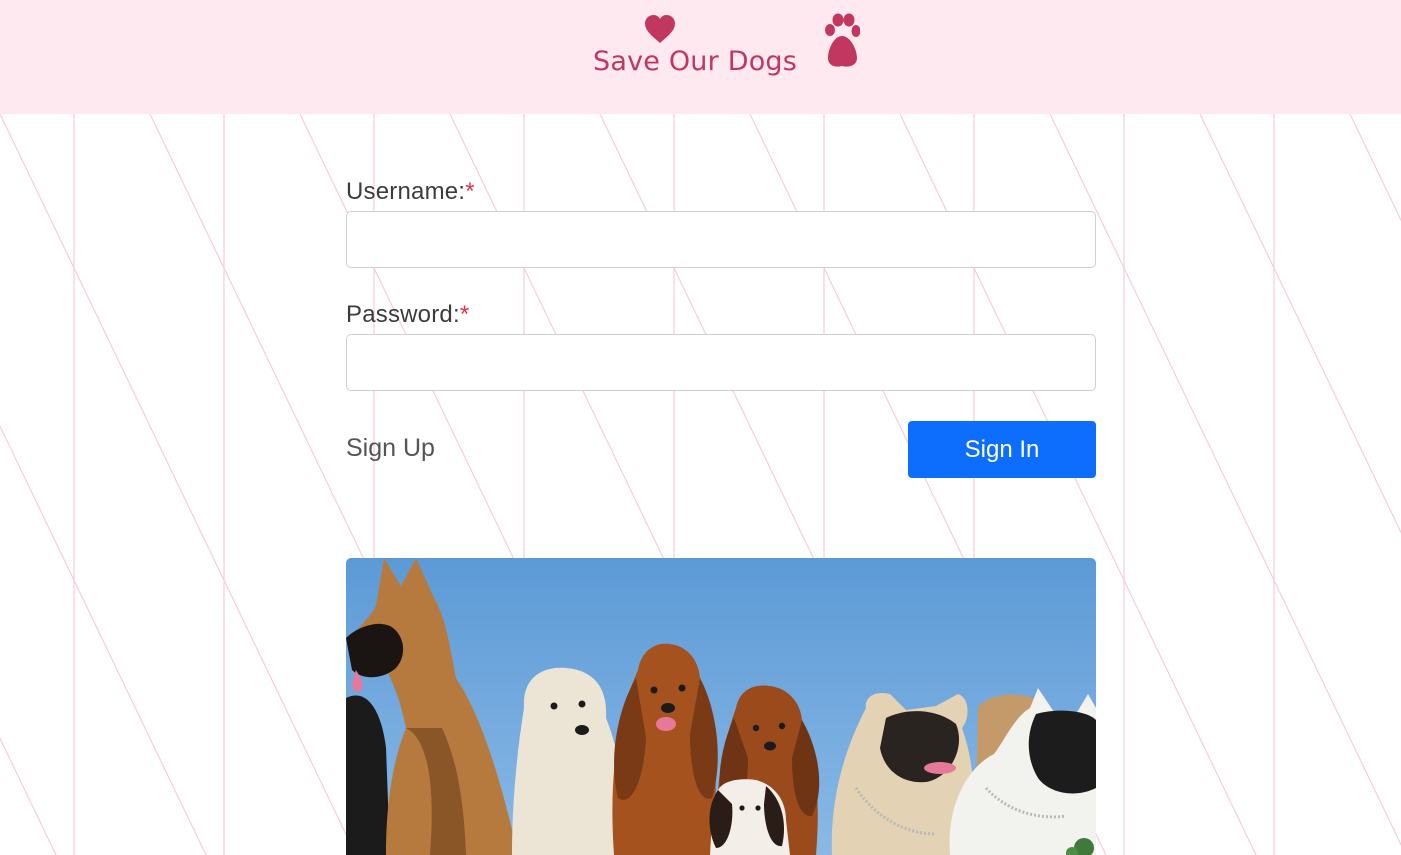 The width and height of the screenshot is (1401, 855). I want to click on heart-icon, so click(660, 29).